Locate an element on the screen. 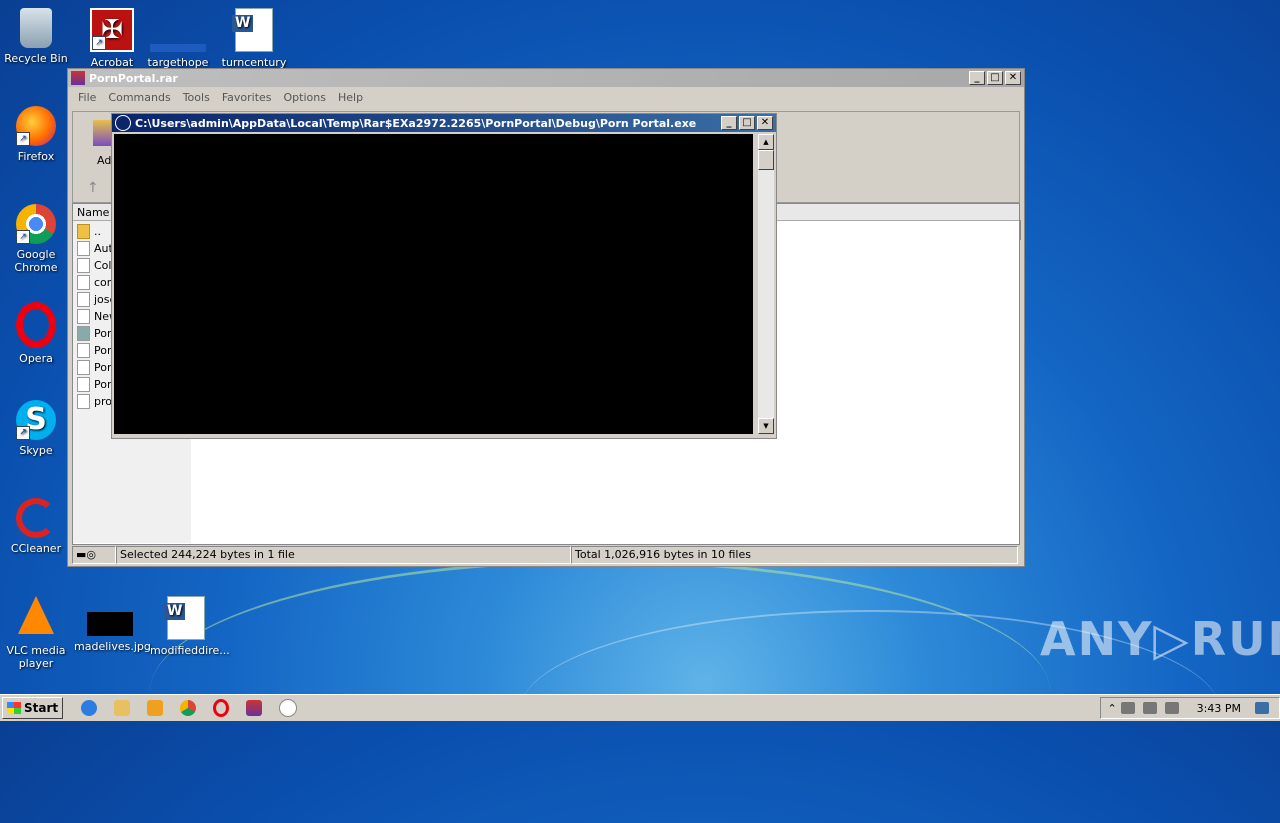 The height and width of the screenshot is (823, 1280). desktop-icon-vlc: VLC media player is located at coordinates (36, 633).